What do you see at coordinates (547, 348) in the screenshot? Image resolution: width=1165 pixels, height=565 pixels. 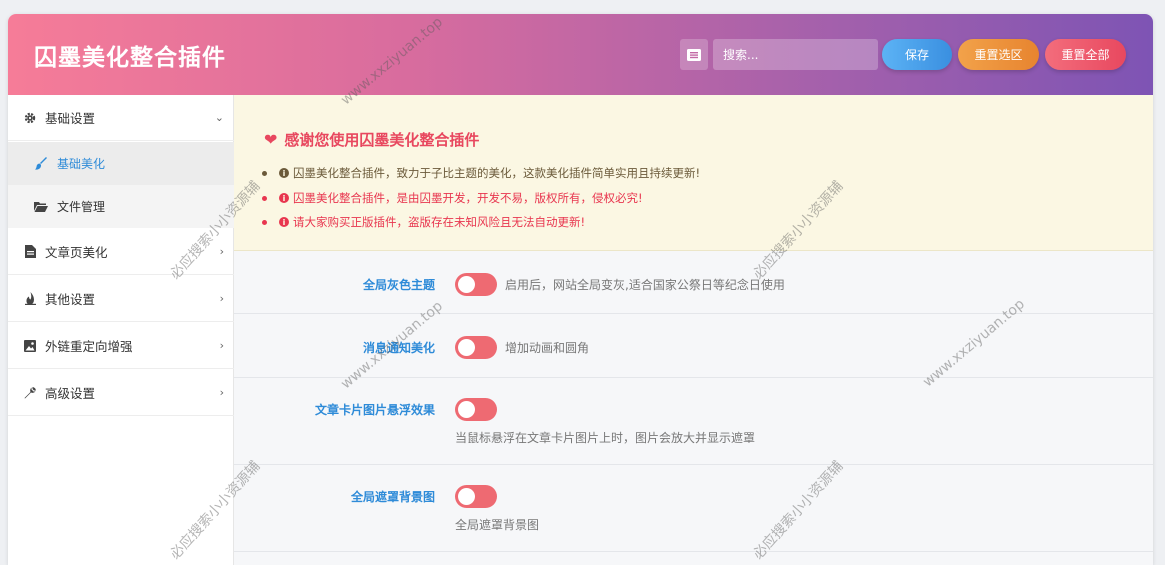 I see `setting-description: 增加动画和圆角` at bounding box center [547, 348].